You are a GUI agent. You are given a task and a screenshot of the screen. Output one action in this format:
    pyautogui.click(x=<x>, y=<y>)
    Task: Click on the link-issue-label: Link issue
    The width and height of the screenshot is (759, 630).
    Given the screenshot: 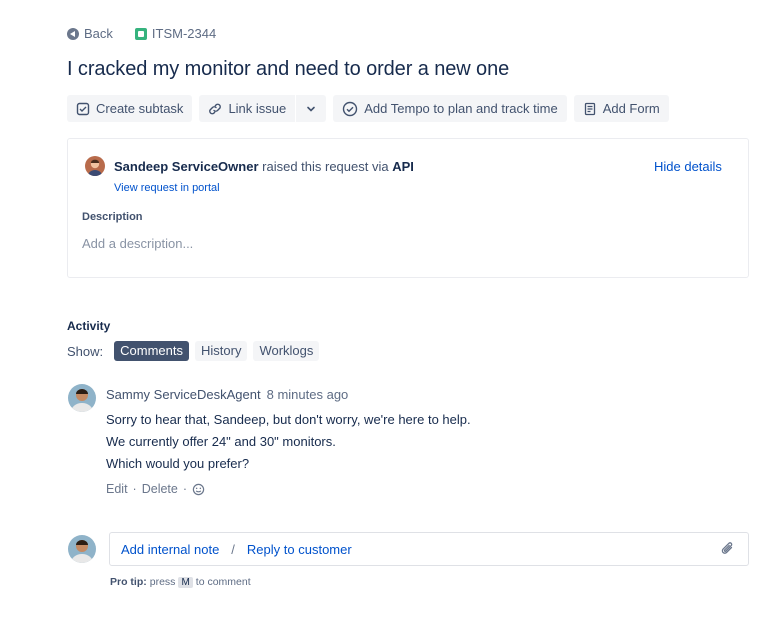 What is the action you would take?
    pyautogui.click(x=257, y=108)
    